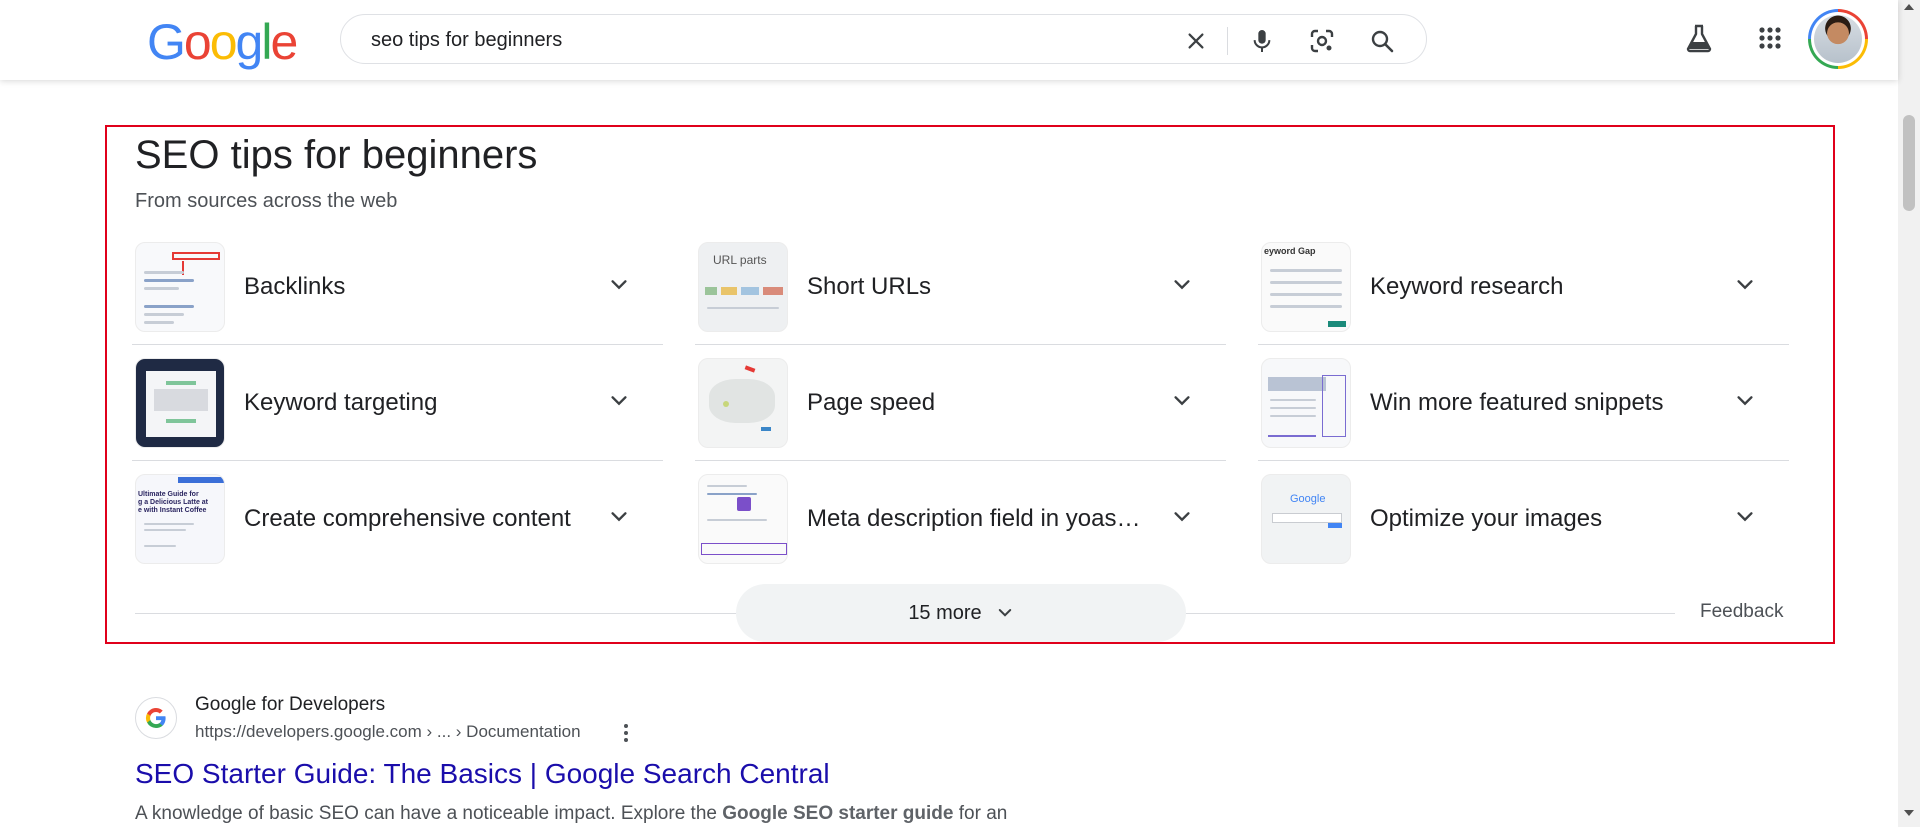 Image resolution: width=1920 pixels, height=827 pixels. I want to click on google-g-icon, so click(155, 718).